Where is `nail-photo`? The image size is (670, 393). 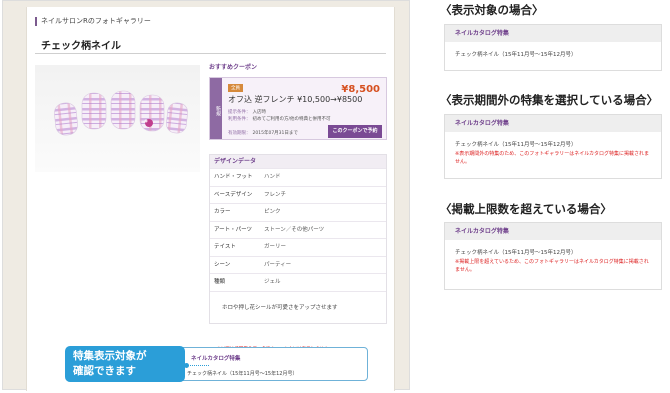 nail-photo is located at coordinates (117, 118).